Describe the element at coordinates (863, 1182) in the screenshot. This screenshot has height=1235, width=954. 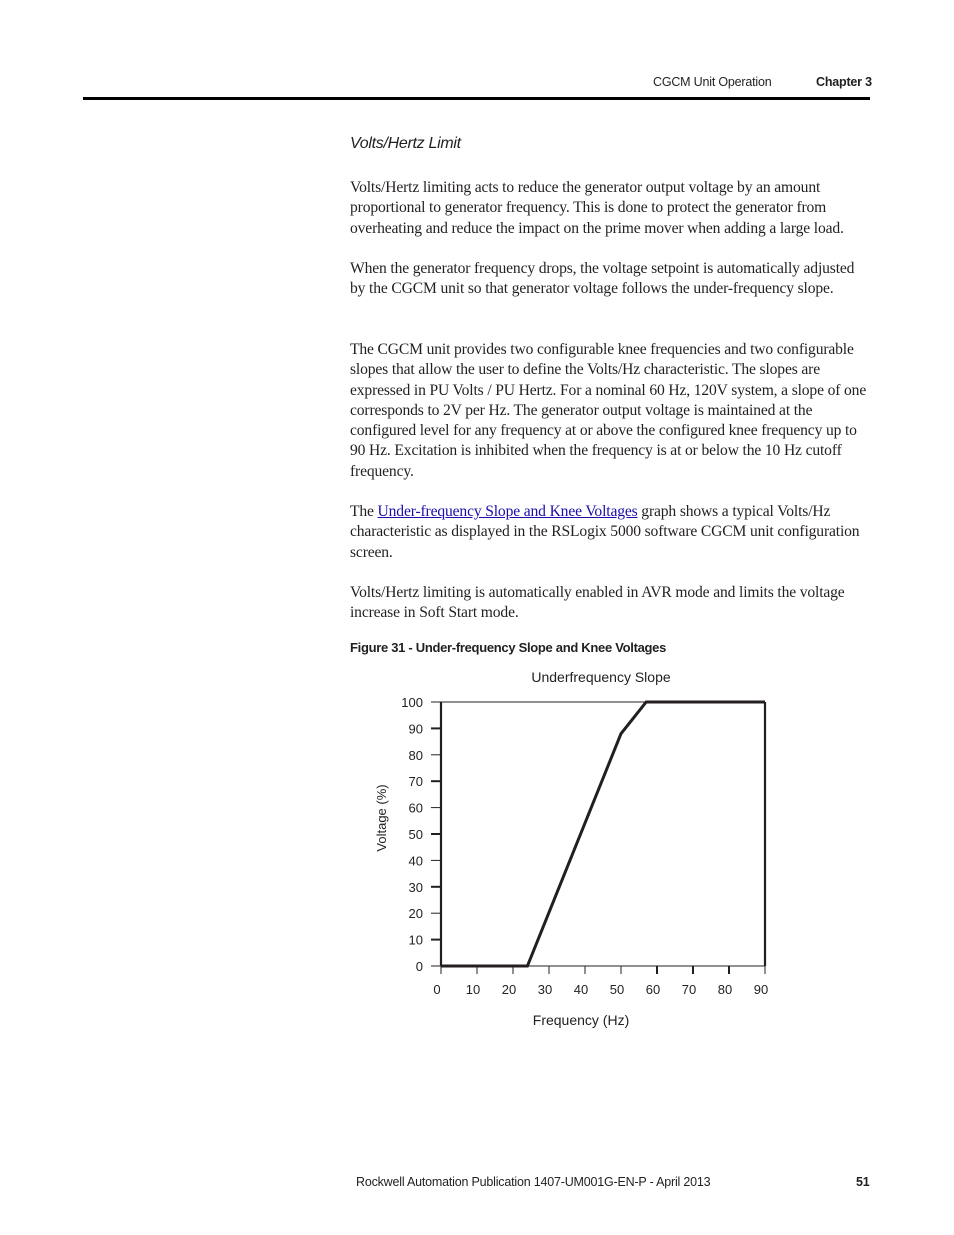
I see `page-number: 51` at that location.